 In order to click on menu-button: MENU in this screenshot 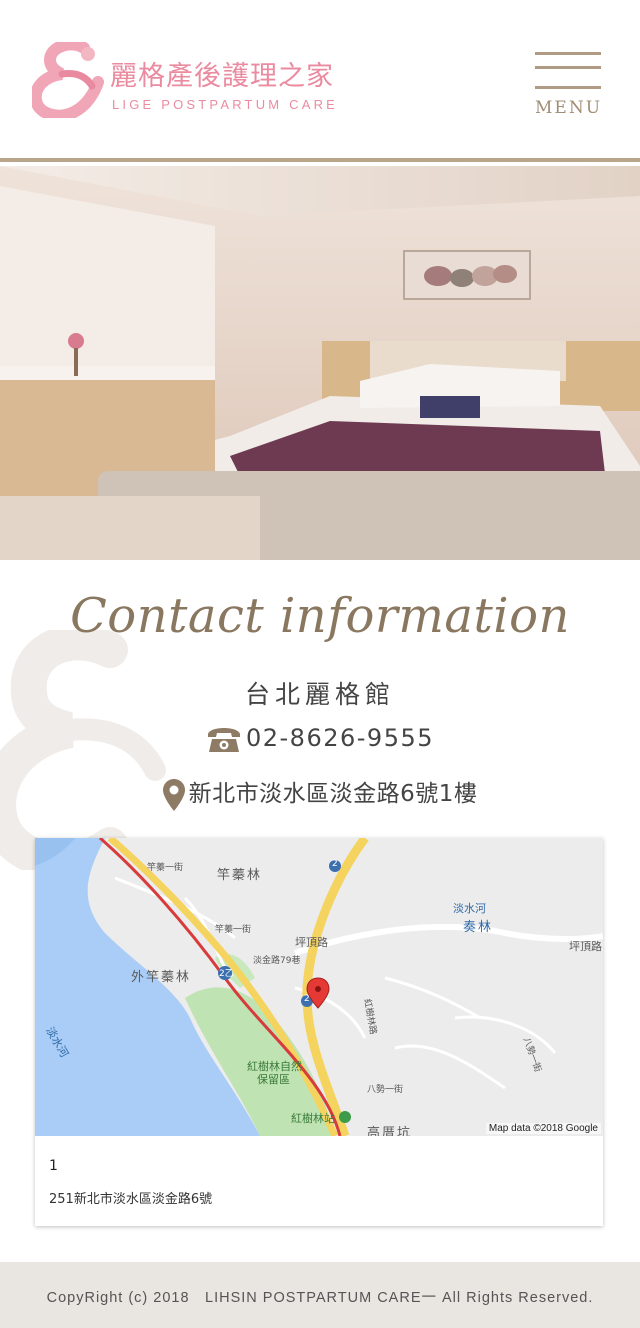, I will do `click(570, 87)`.